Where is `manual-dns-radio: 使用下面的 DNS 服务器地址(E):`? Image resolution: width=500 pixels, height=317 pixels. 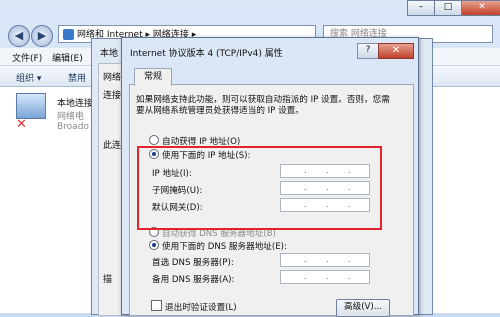
manual-dns-radio: 使用下面的 DNS 服务器地址(E): is located at coordinates (218, 246).